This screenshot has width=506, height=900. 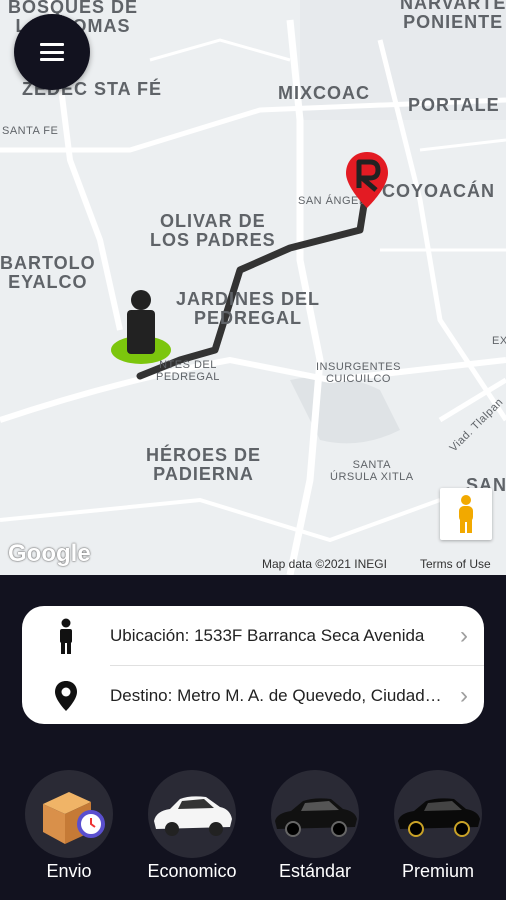 I want to click on person-marker-icon, so click(x=141, y=327).